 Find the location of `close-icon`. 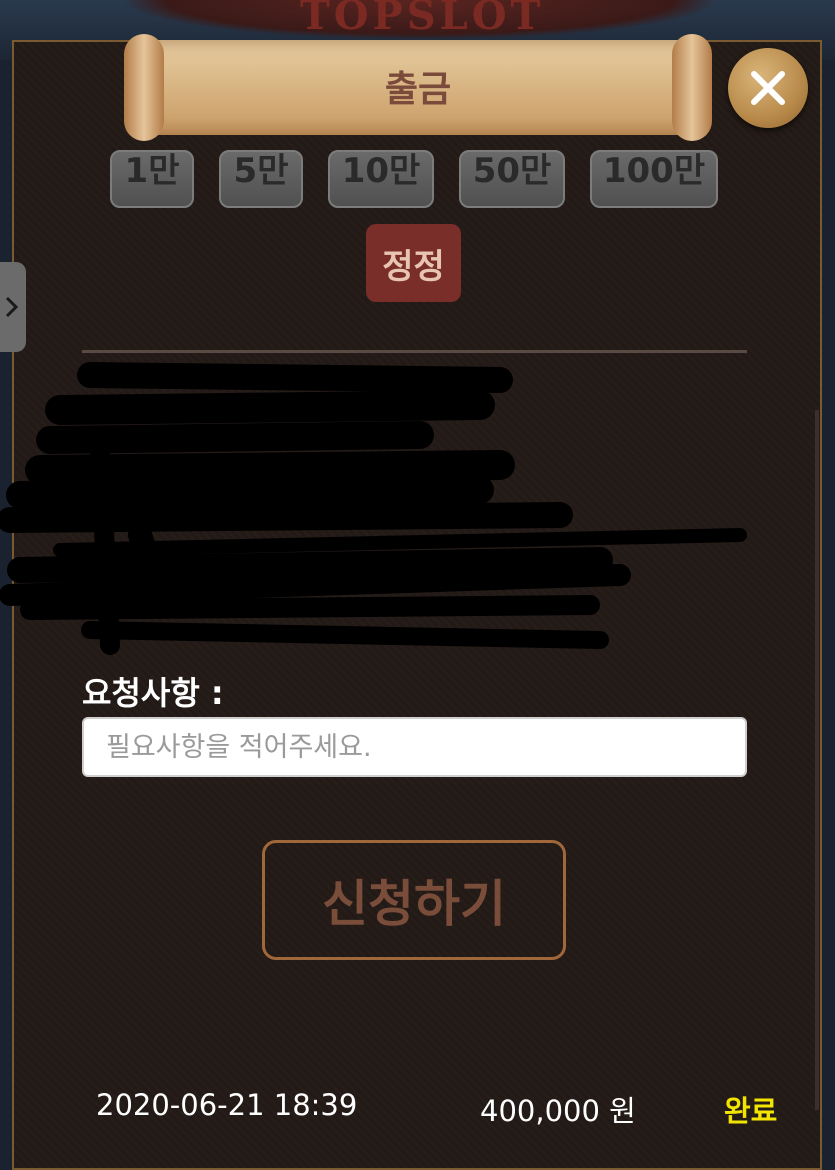

close-icon is located at coordinates (768, 88).